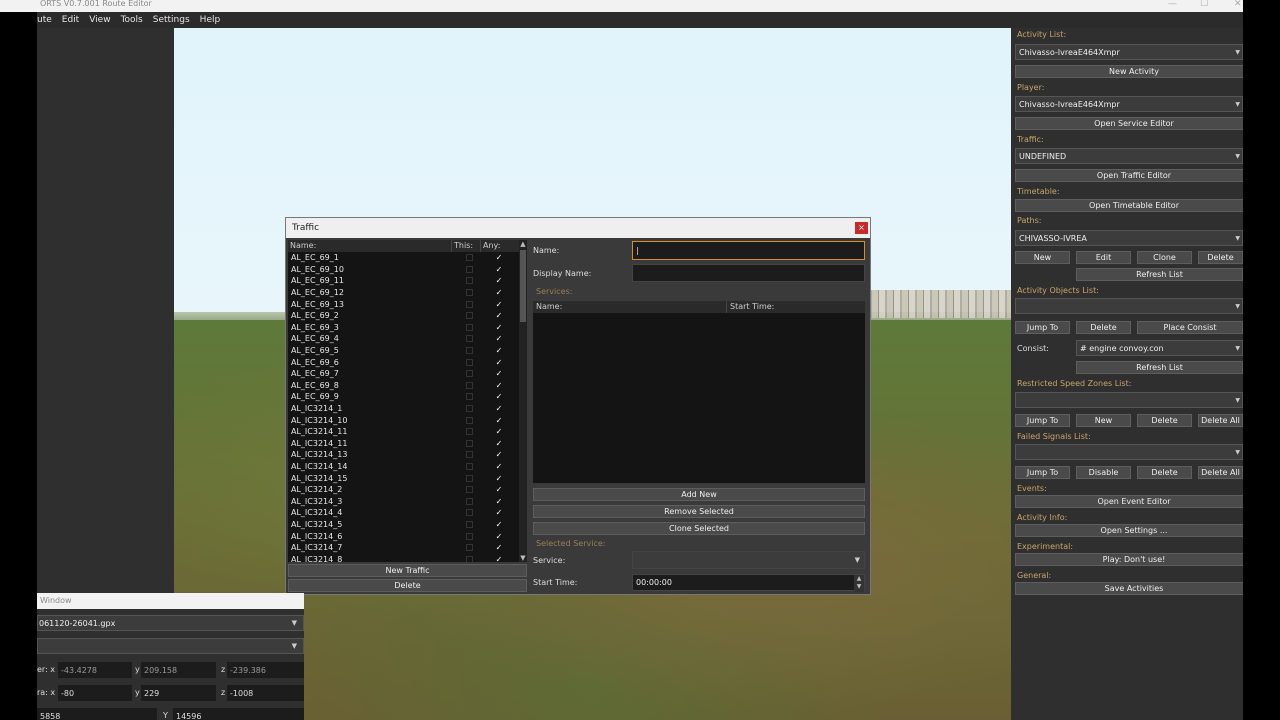 Image resolution: width=1280 pixels, height=720 pixels. Describe the element at coordinates (1134, 588) in the screenshot. I see `save-activities-button: Save Activities` at that location.